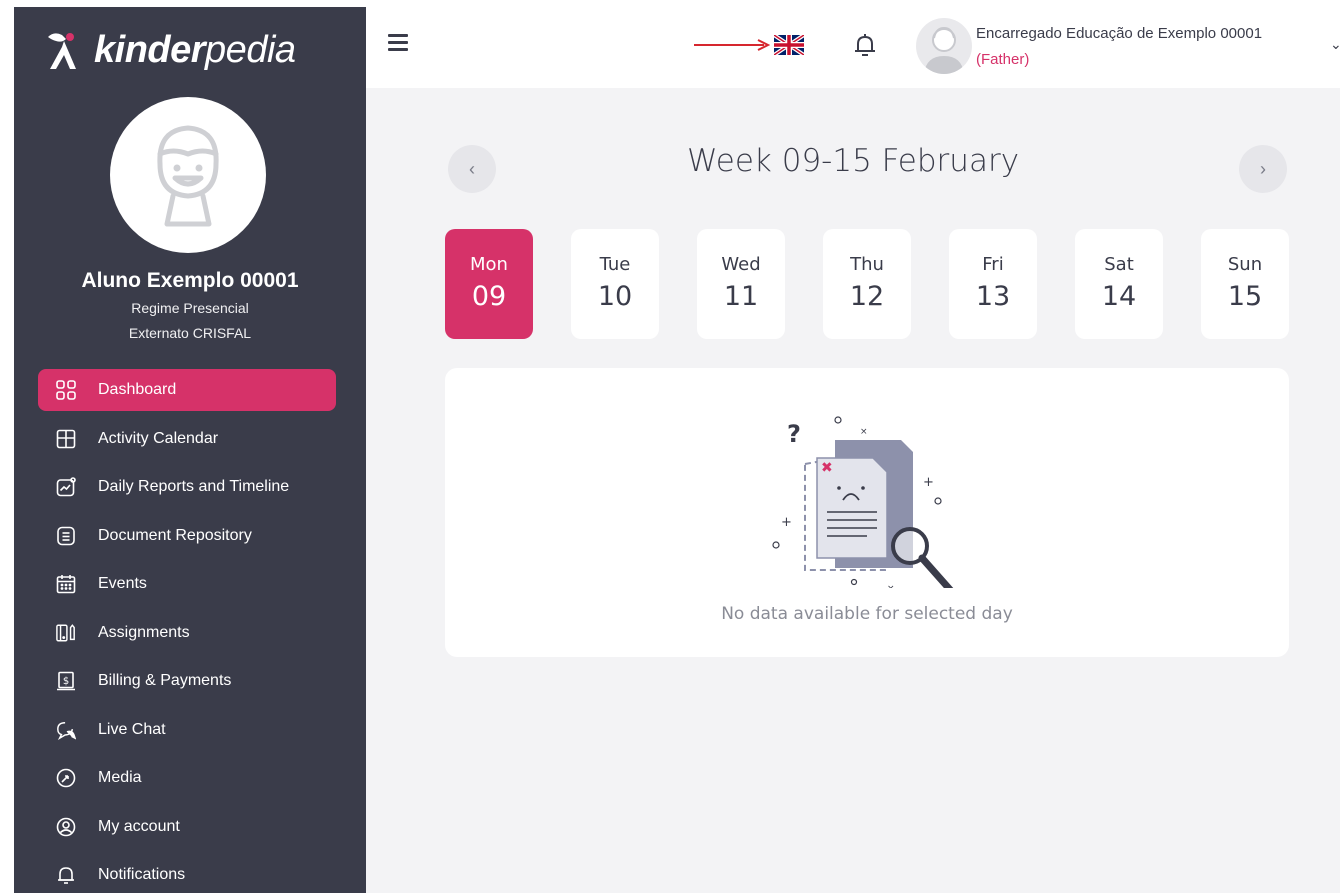 Image resolution: width=1340 pixels, height=893 pixels. I want to click on day-name: Sun, so click(1245, 264).